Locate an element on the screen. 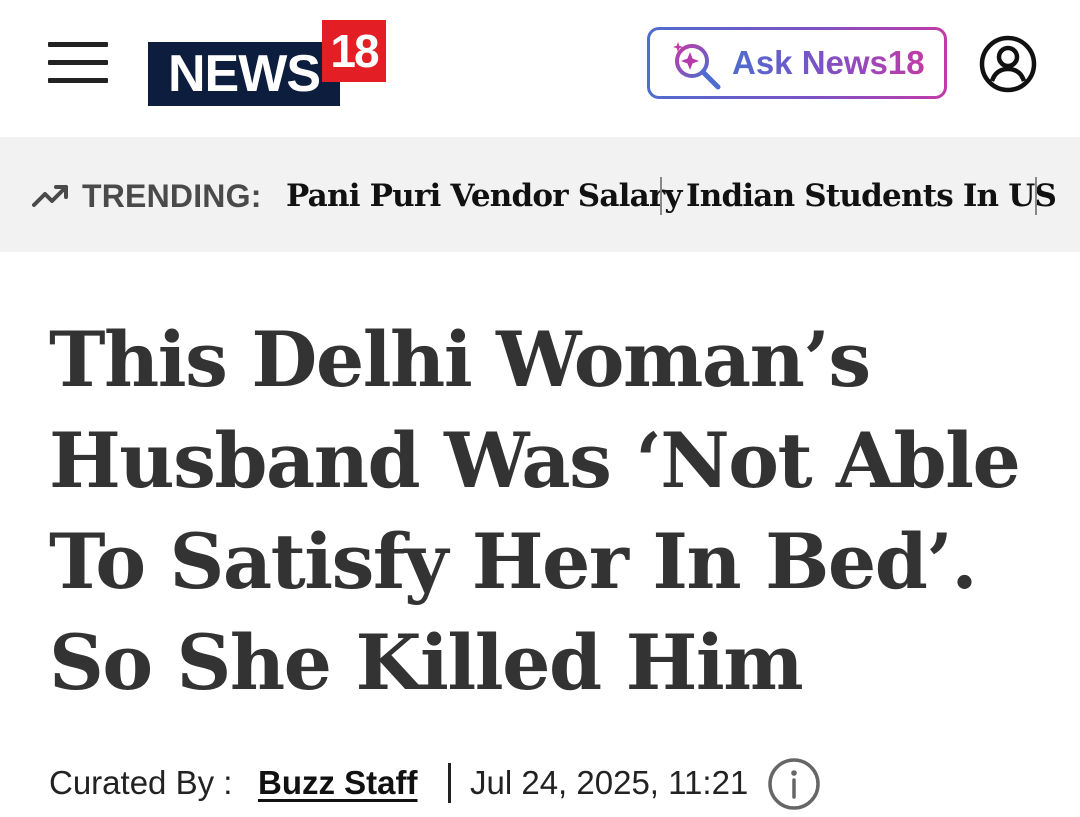  logo-text: NEWS is located at coordinates (244, 74).